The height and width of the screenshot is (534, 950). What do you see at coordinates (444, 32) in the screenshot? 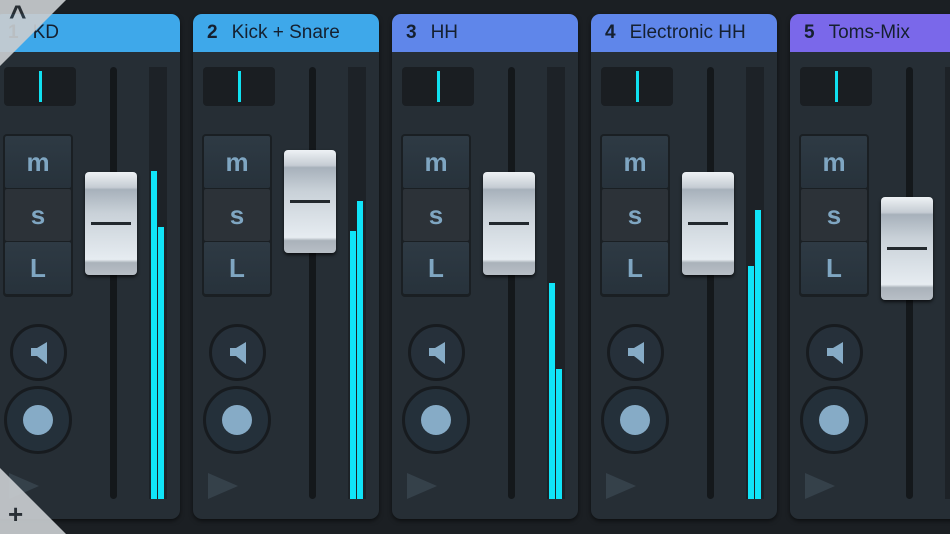
I see `channel-name: HH` at bounding box center [444, 32].